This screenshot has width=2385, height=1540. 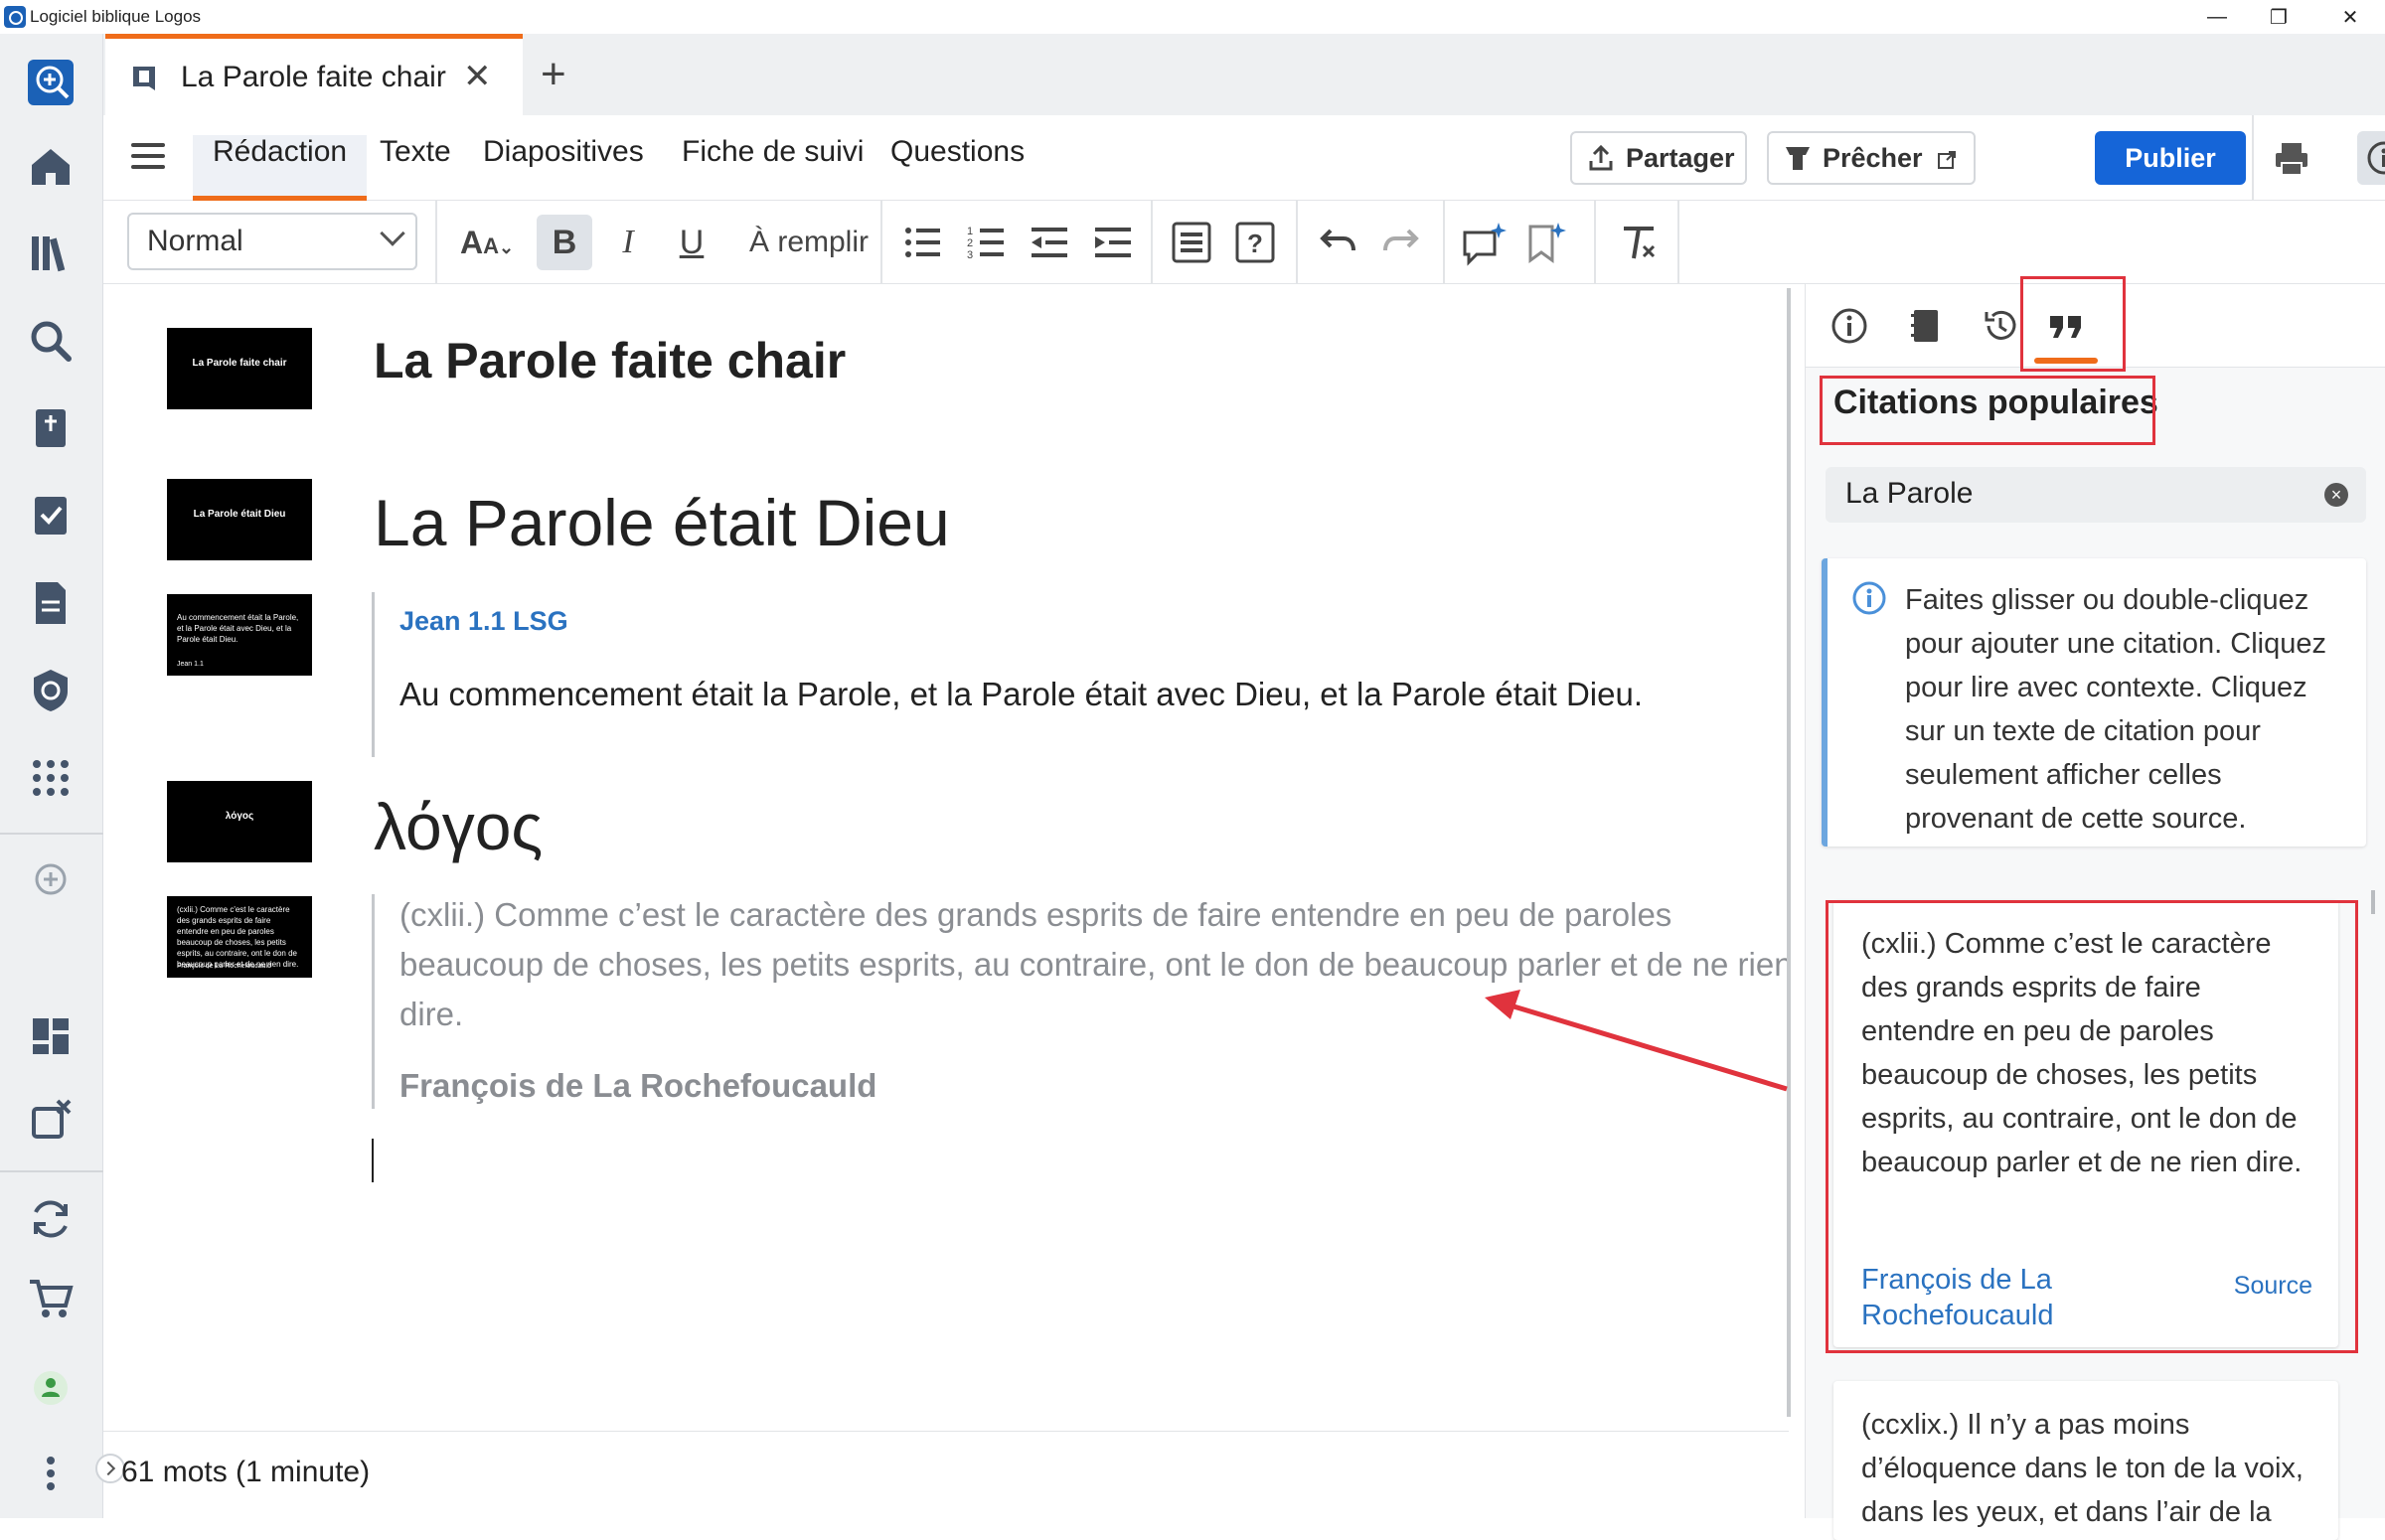 What do you see at coordinates (2278, 17) in the screenshot?
I see `restore-button: ❐` at bounding box center [2278, 17].